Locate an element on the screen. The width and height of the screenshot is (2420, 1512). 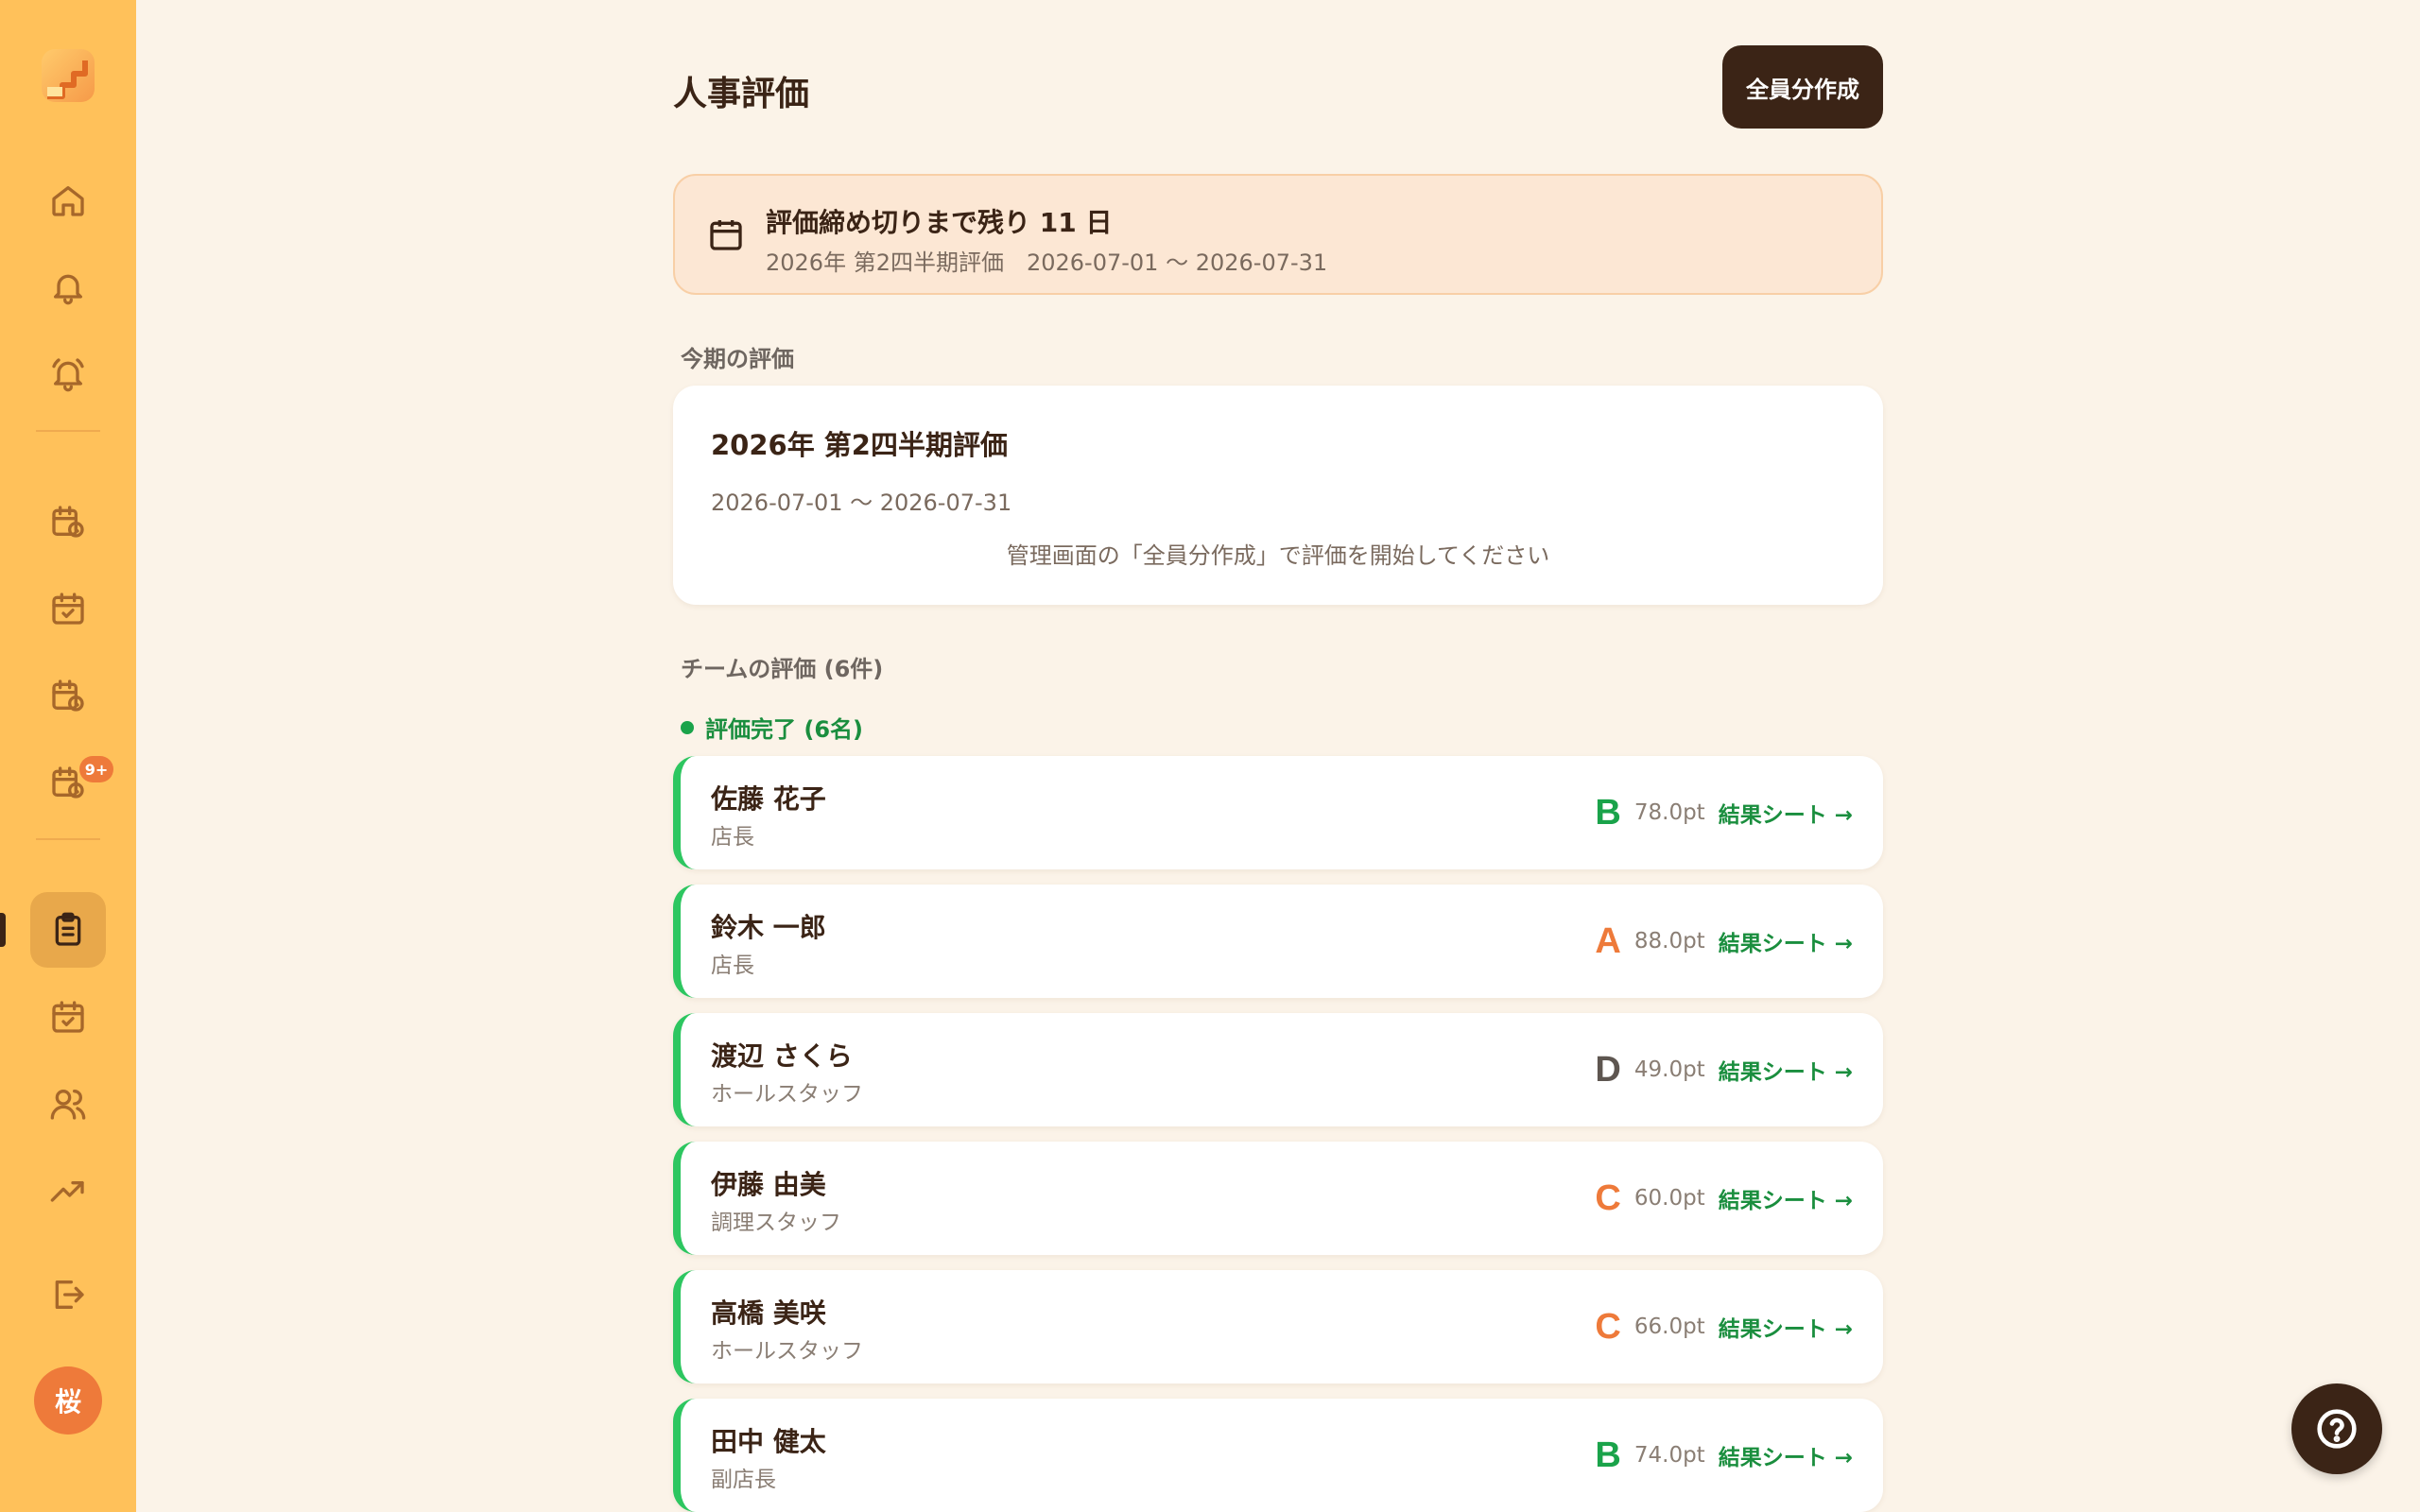
member-result: C 66.0pt 結果シート → is located at coordinates (1724, 1326).